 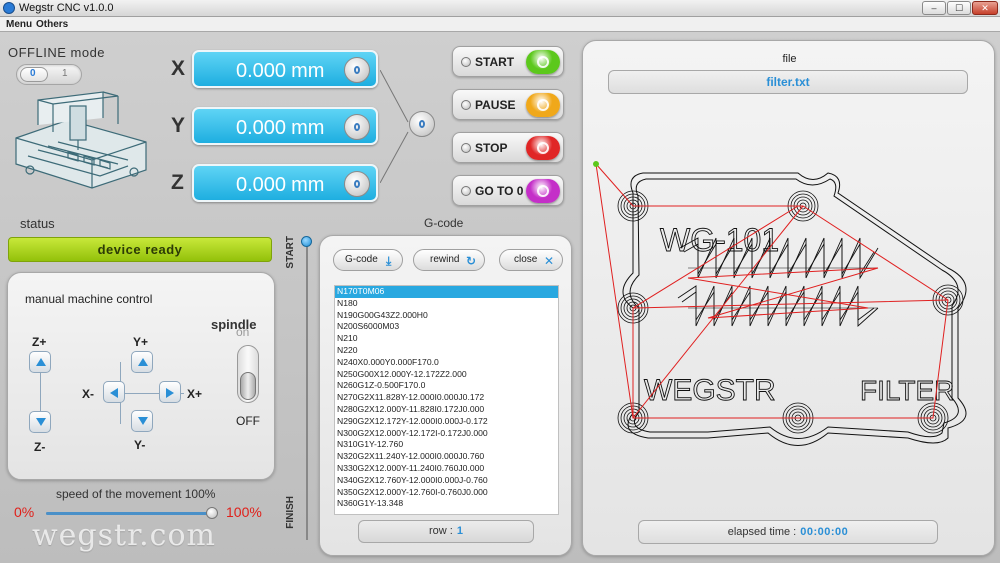 What do you see at coordinates (543, 148) in the screenshot?
I see `stop-gem-icon` at bounding box center [543, 148].